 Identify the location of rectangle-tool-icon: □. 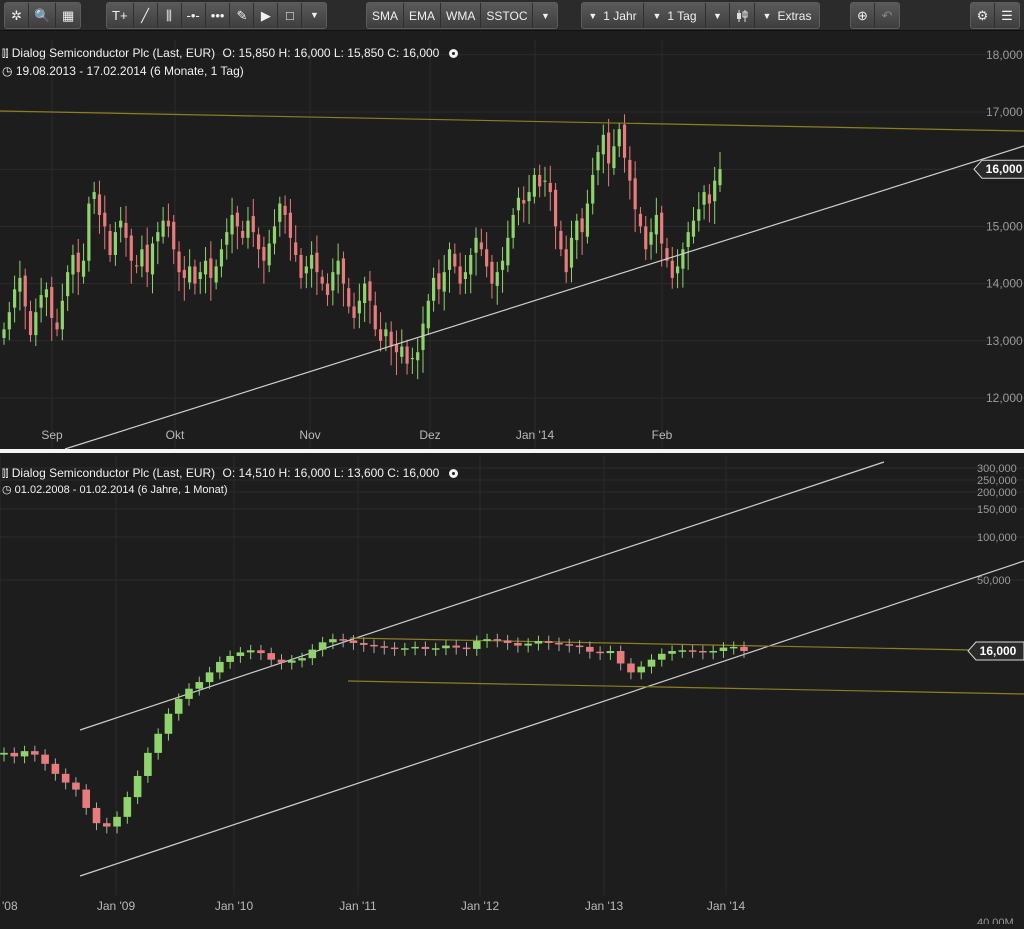
(290, 15).